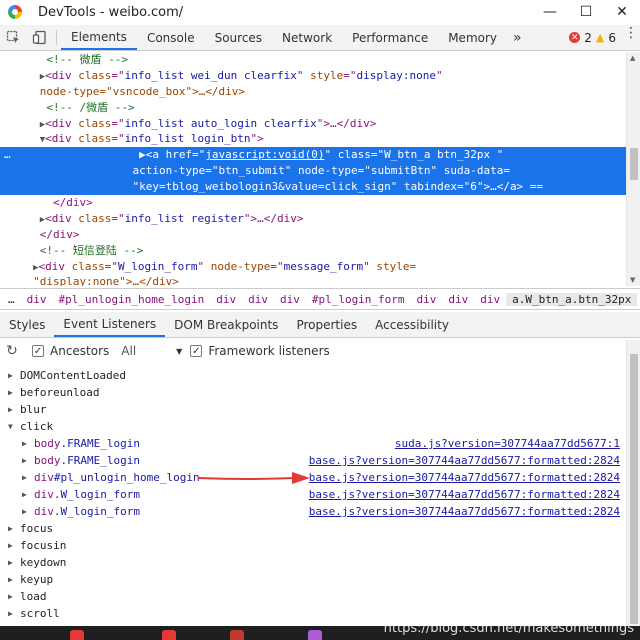  I want to click on listener-type-select: All, so click(128, 351).